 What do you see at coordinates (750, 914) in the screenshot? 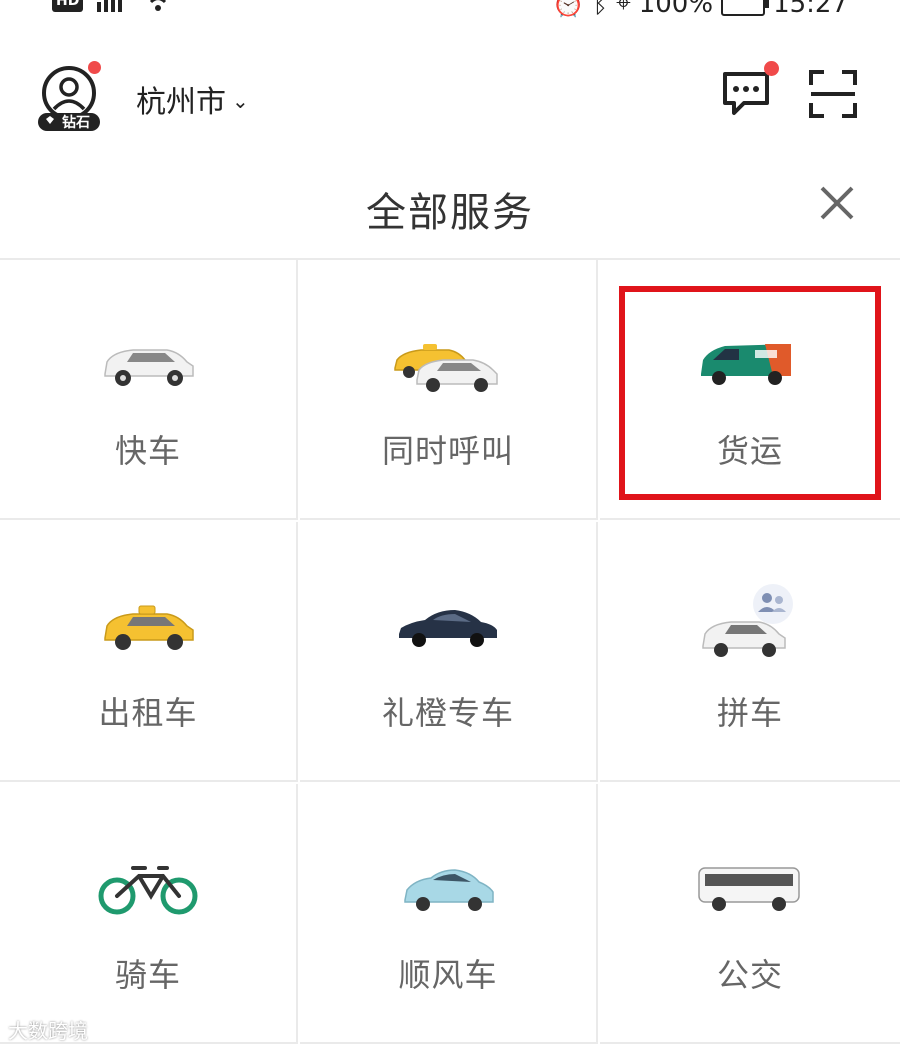
I see `service-bus: 公交` at bounding box center [750, 914].